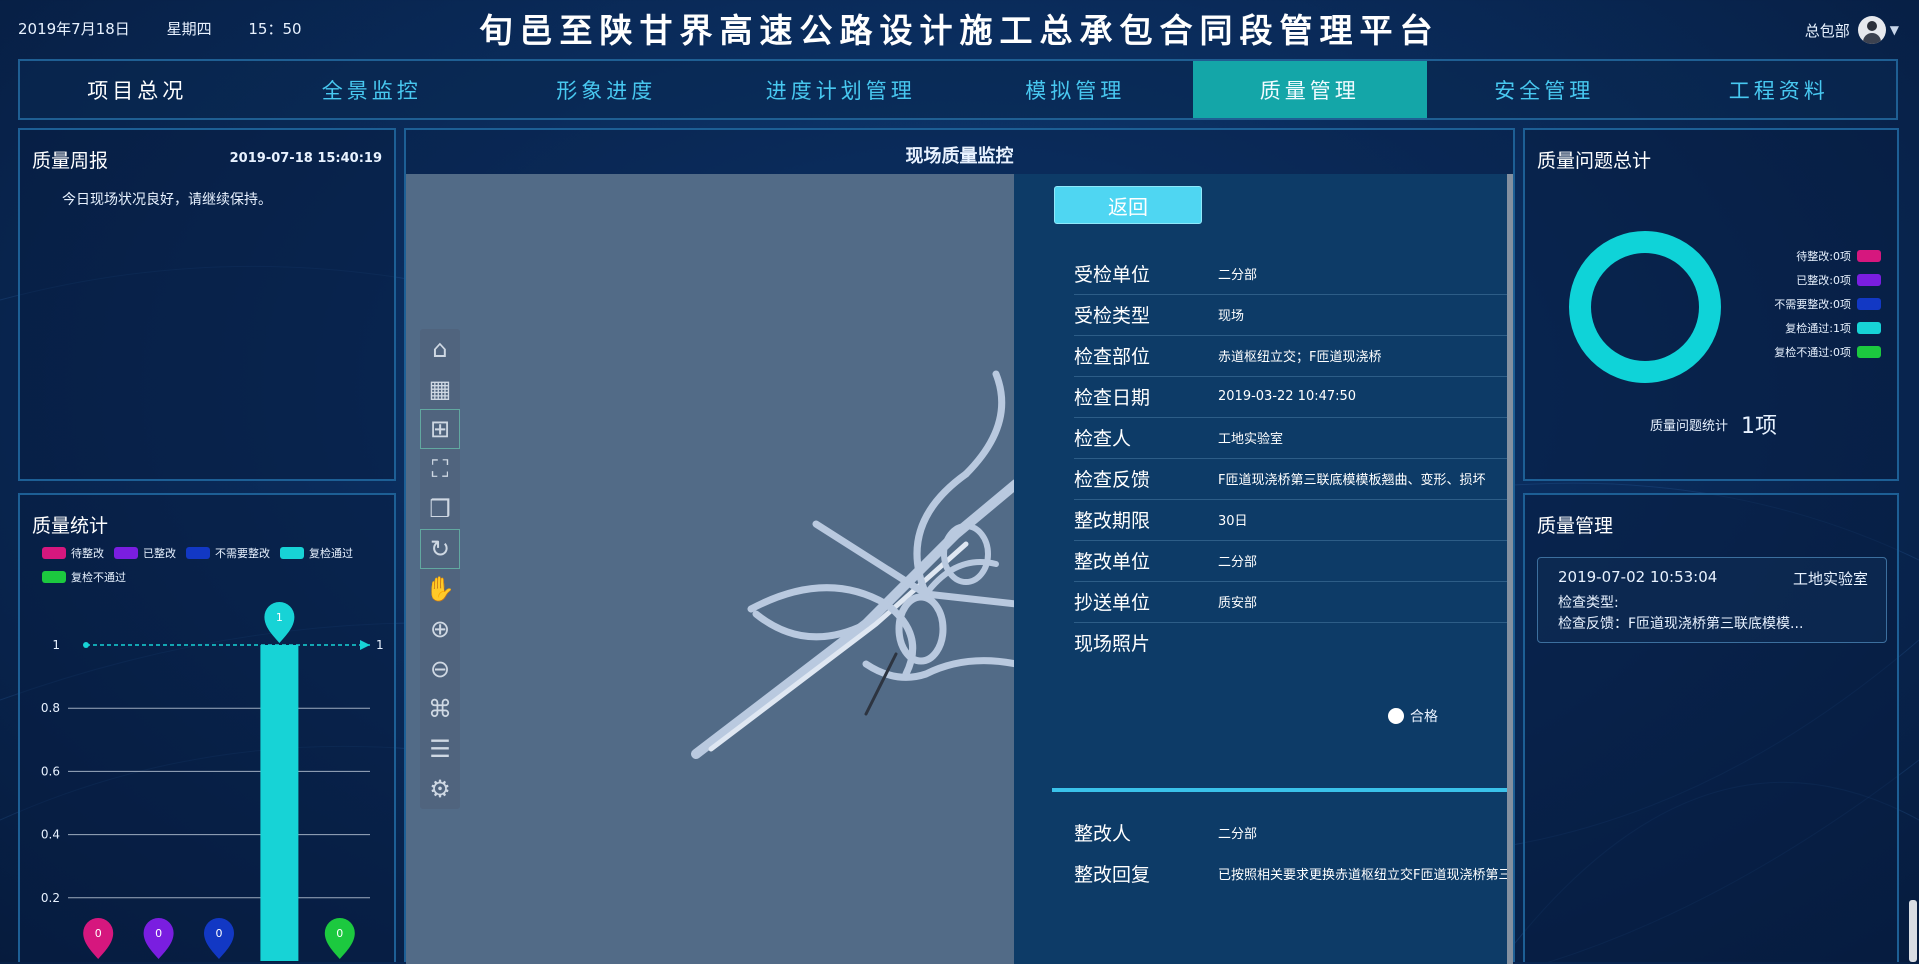 The width and height of the screenshot is (1919, 964). I want to click on chart-legend-row-2: 复检不通过, so click(89, 577).